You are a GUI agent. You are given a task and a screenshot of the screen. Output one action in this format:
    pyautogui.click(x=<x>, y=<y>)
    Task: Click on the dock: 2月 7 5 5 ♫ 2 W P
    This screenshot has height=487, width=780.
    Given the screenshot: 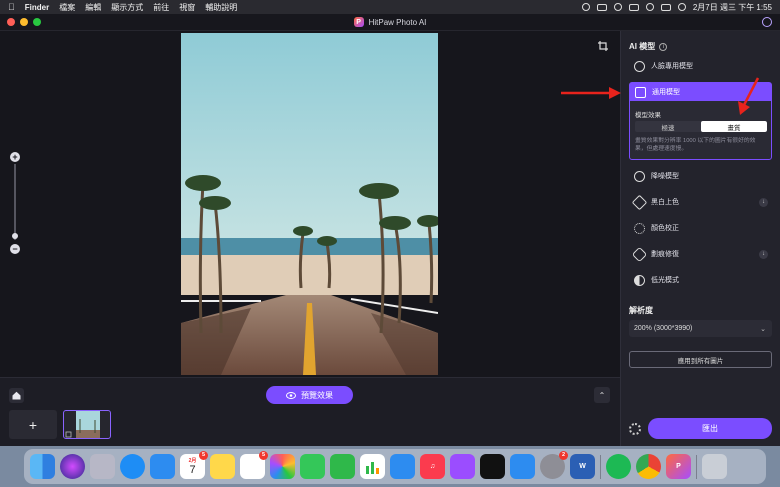 What is the action you would take?
    pyautogui.click(x=395, y=466)
    